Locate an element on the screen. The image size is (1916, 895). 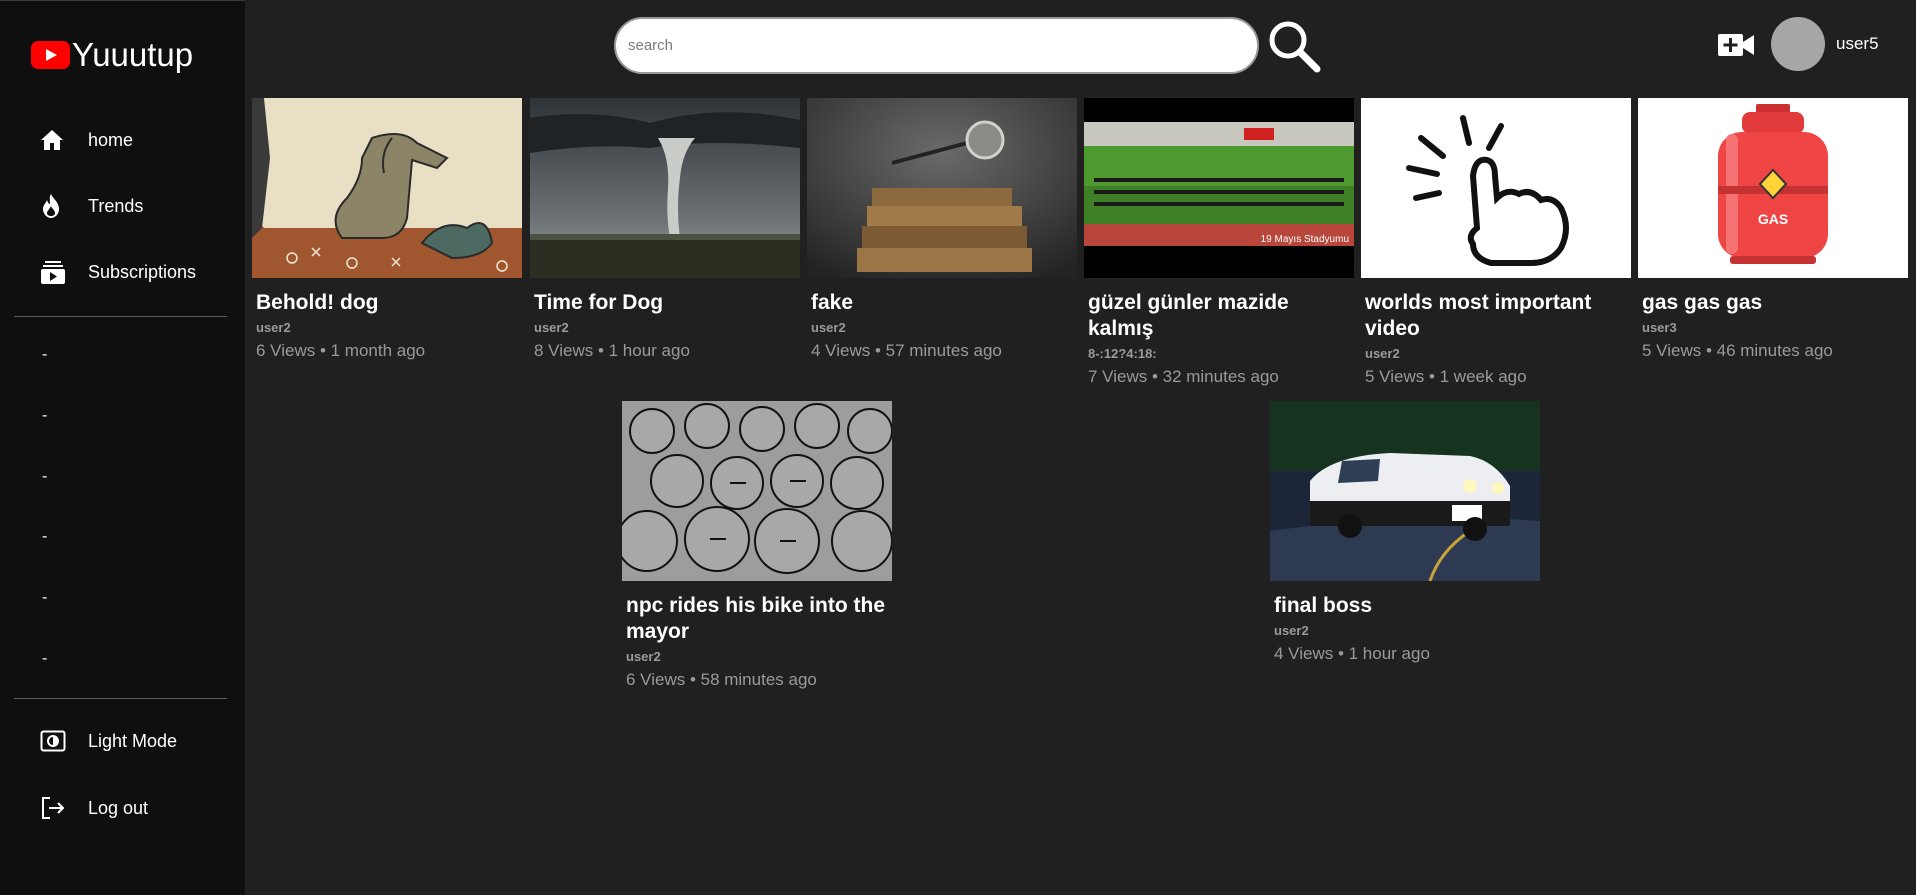
video-meta: 5 Views • 1 week ago is located at coordinates (1446, 376).